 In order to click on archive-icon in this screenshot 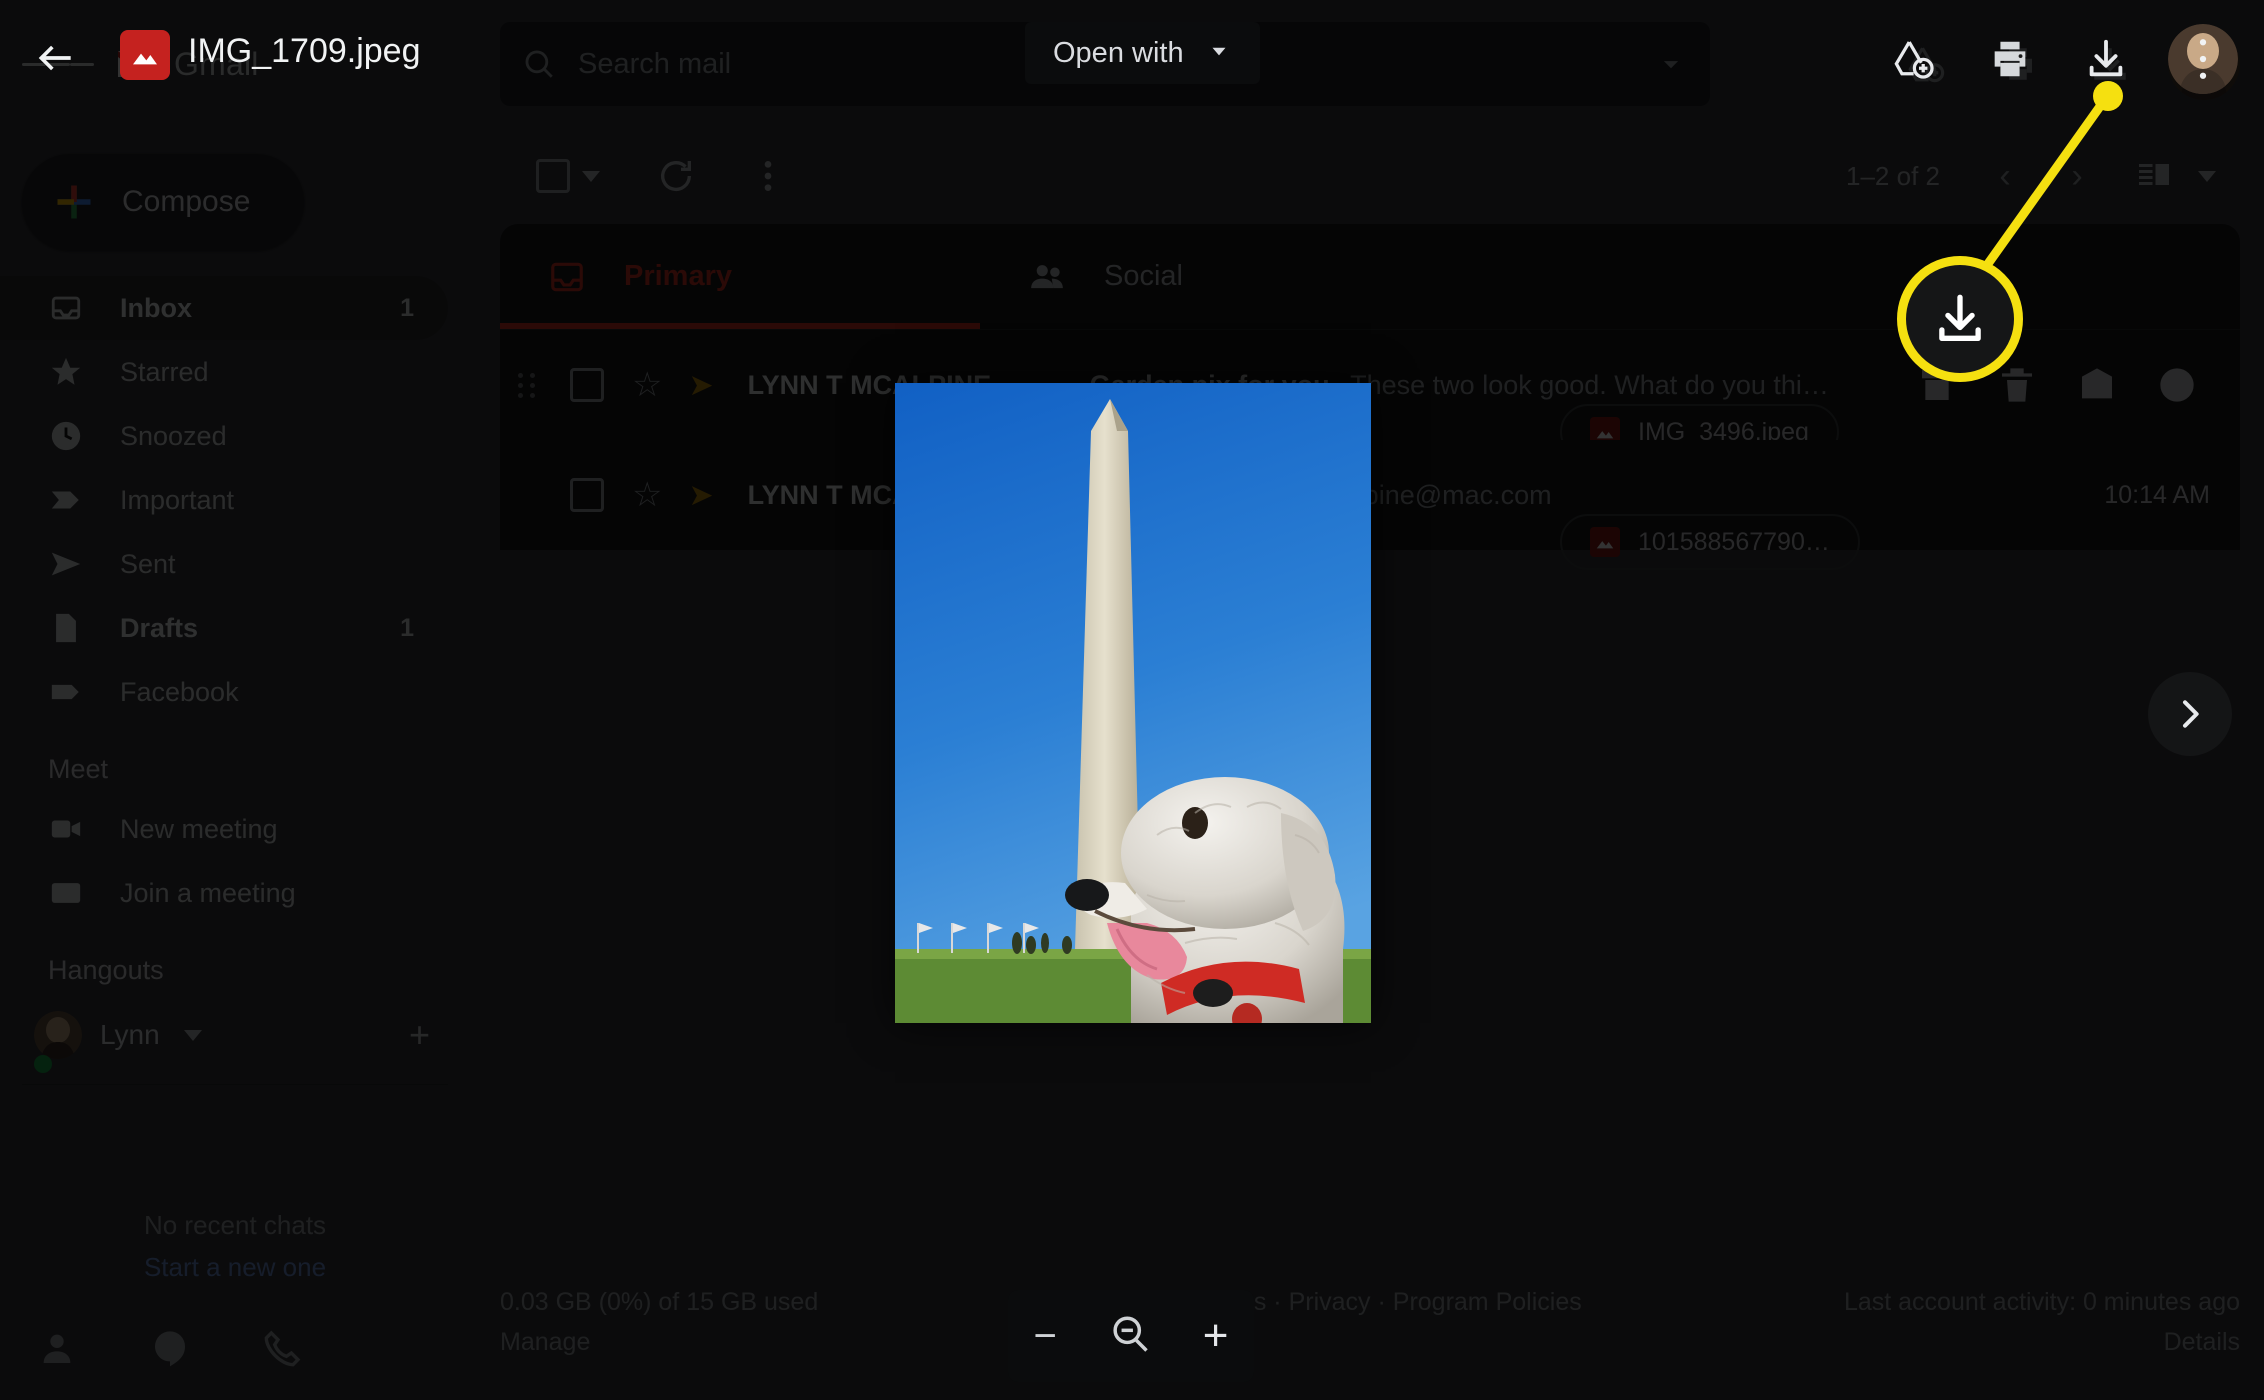, I will do `click(1937, 385)`.